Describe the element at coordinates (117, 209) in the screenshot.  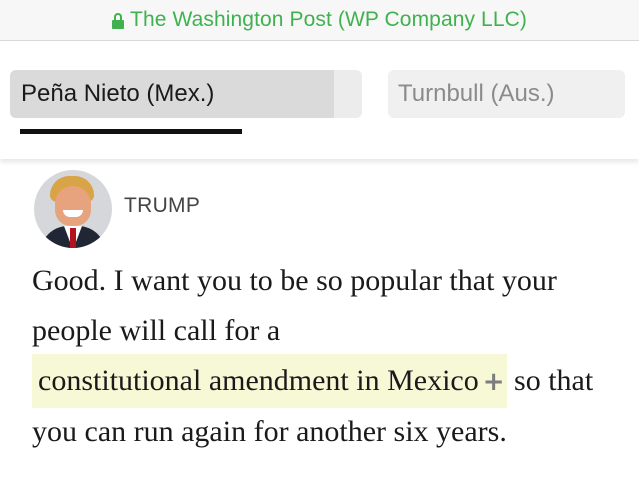
I see `speaker-header: TRUMP` at that location.